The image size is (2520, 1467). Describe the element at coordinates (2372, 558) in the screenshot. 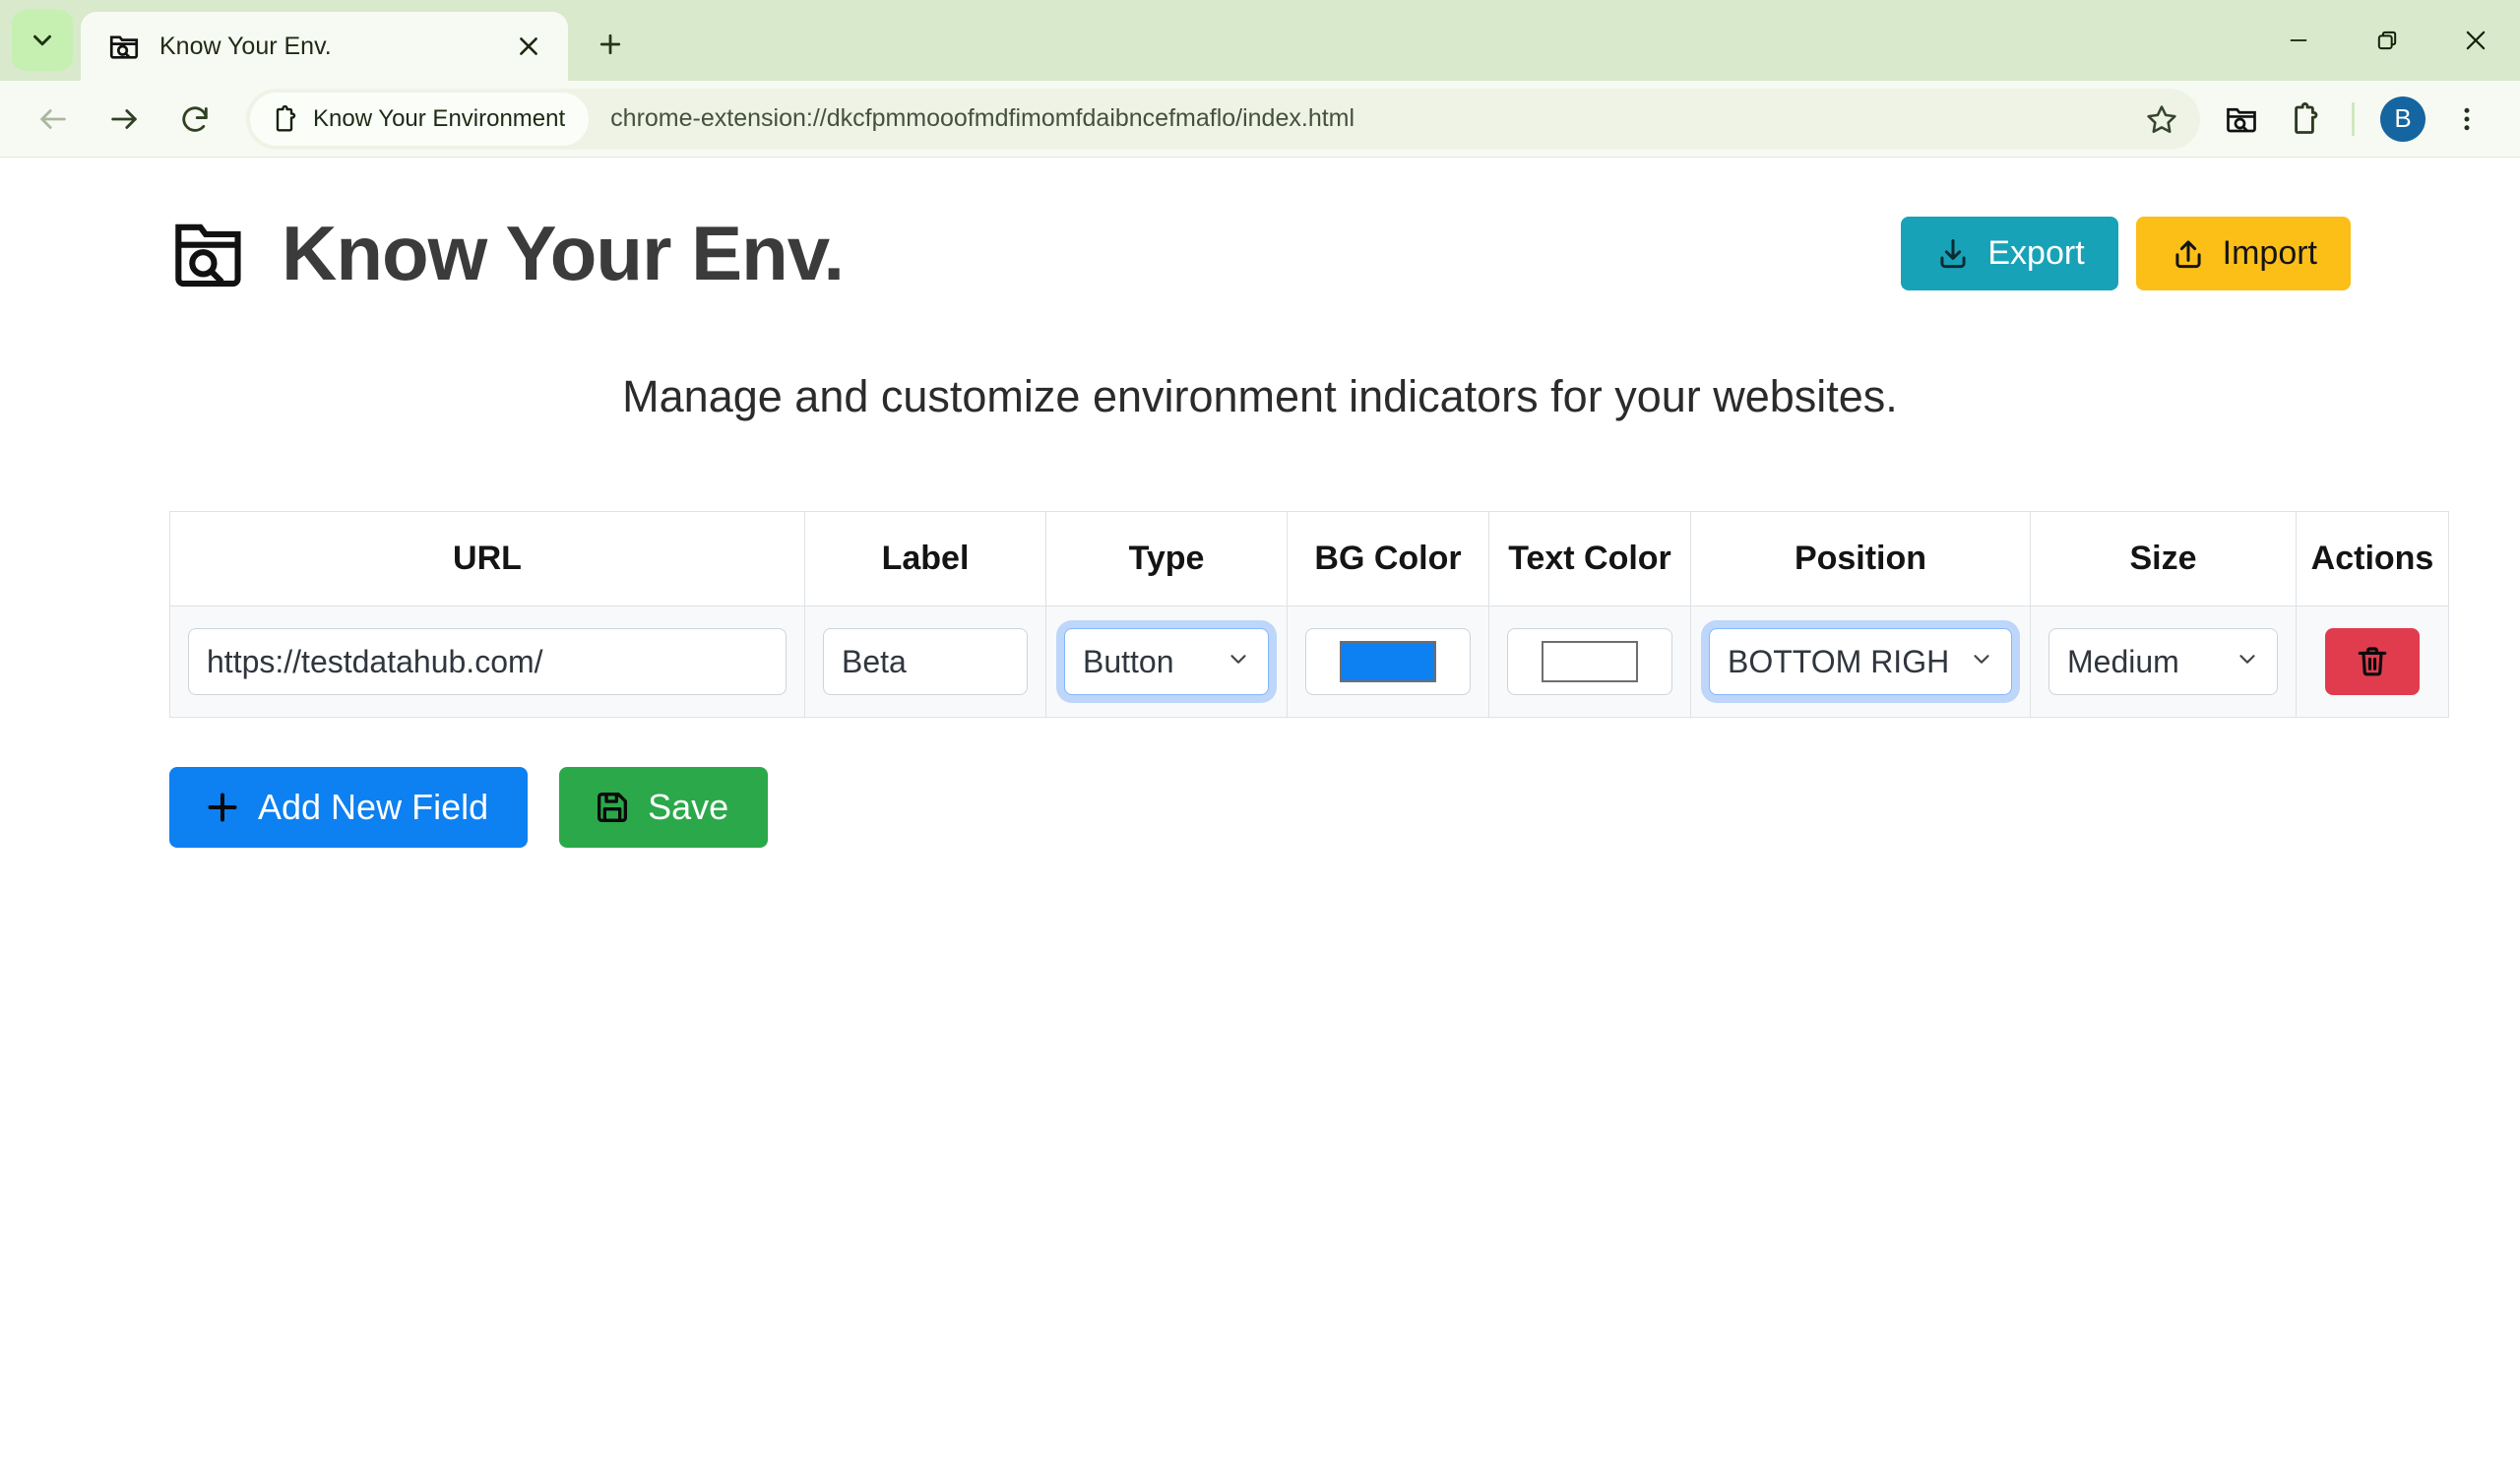

I see `column-header-actions: Actions` at that location.